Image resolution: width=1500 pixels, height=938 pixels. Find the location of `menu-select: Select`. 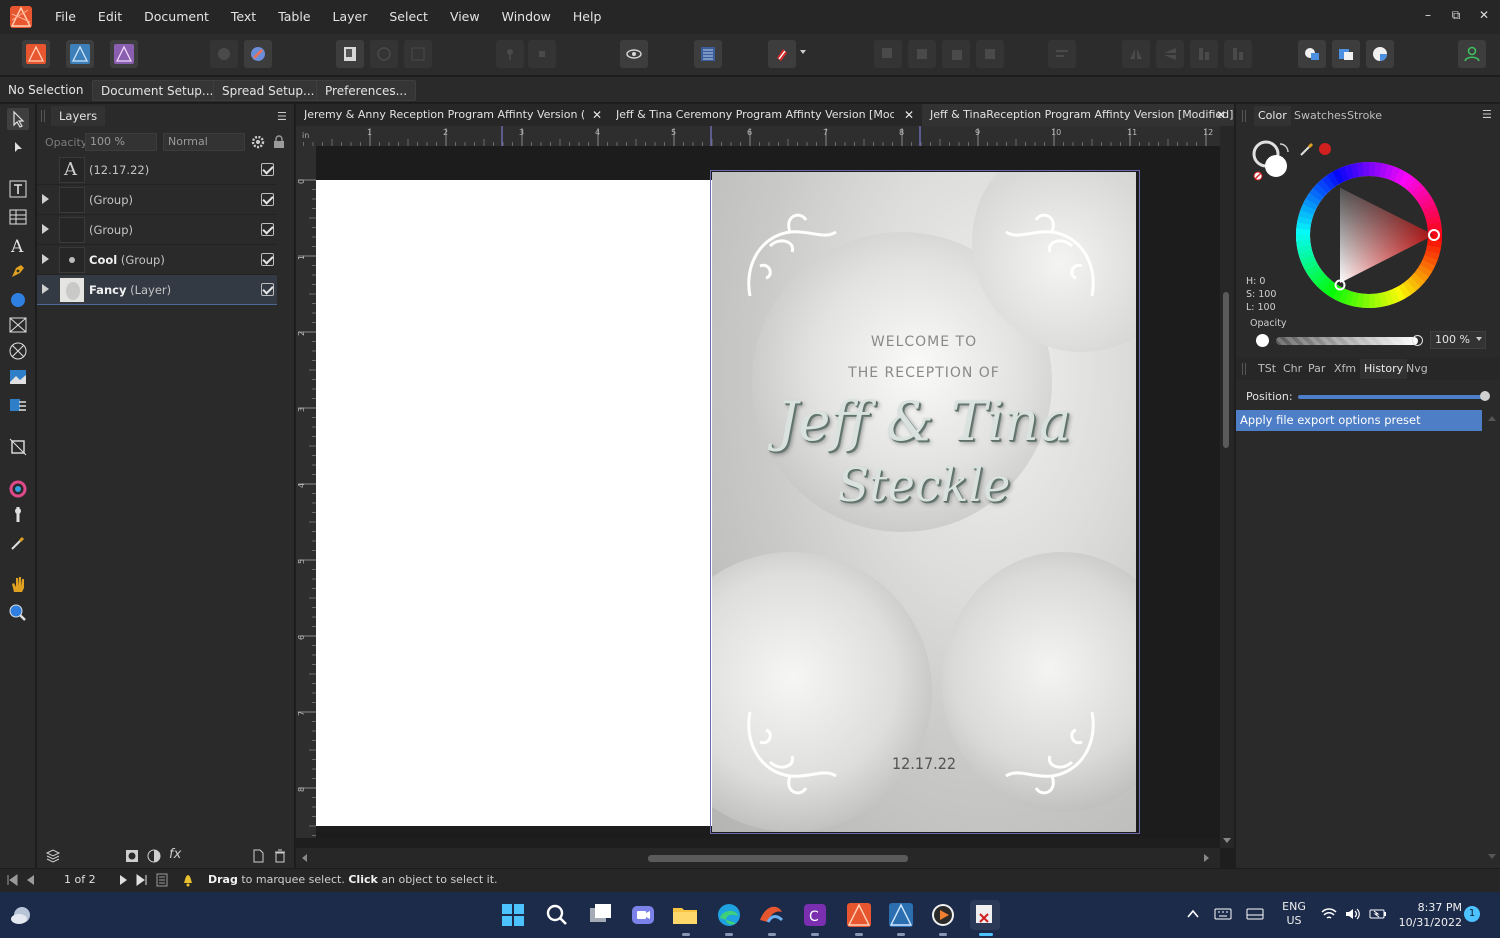

menu-select: Select is located at coordinates (408, 17).